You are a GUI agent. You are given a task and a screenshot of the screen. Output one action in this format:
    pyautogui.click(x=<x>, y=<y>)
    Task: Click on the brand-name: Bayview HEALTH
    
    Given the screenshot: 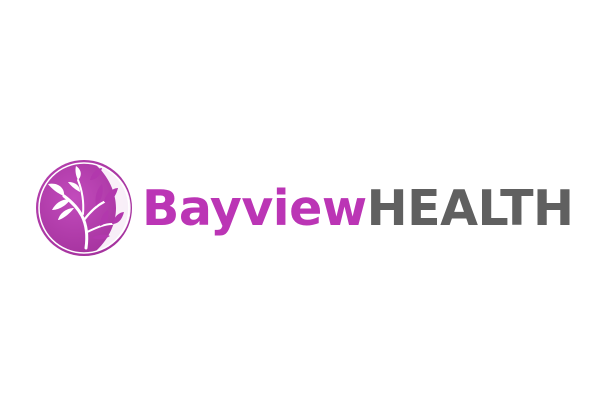 What is the action you would take?
    pyautogui.click(x=358, y=208)
    